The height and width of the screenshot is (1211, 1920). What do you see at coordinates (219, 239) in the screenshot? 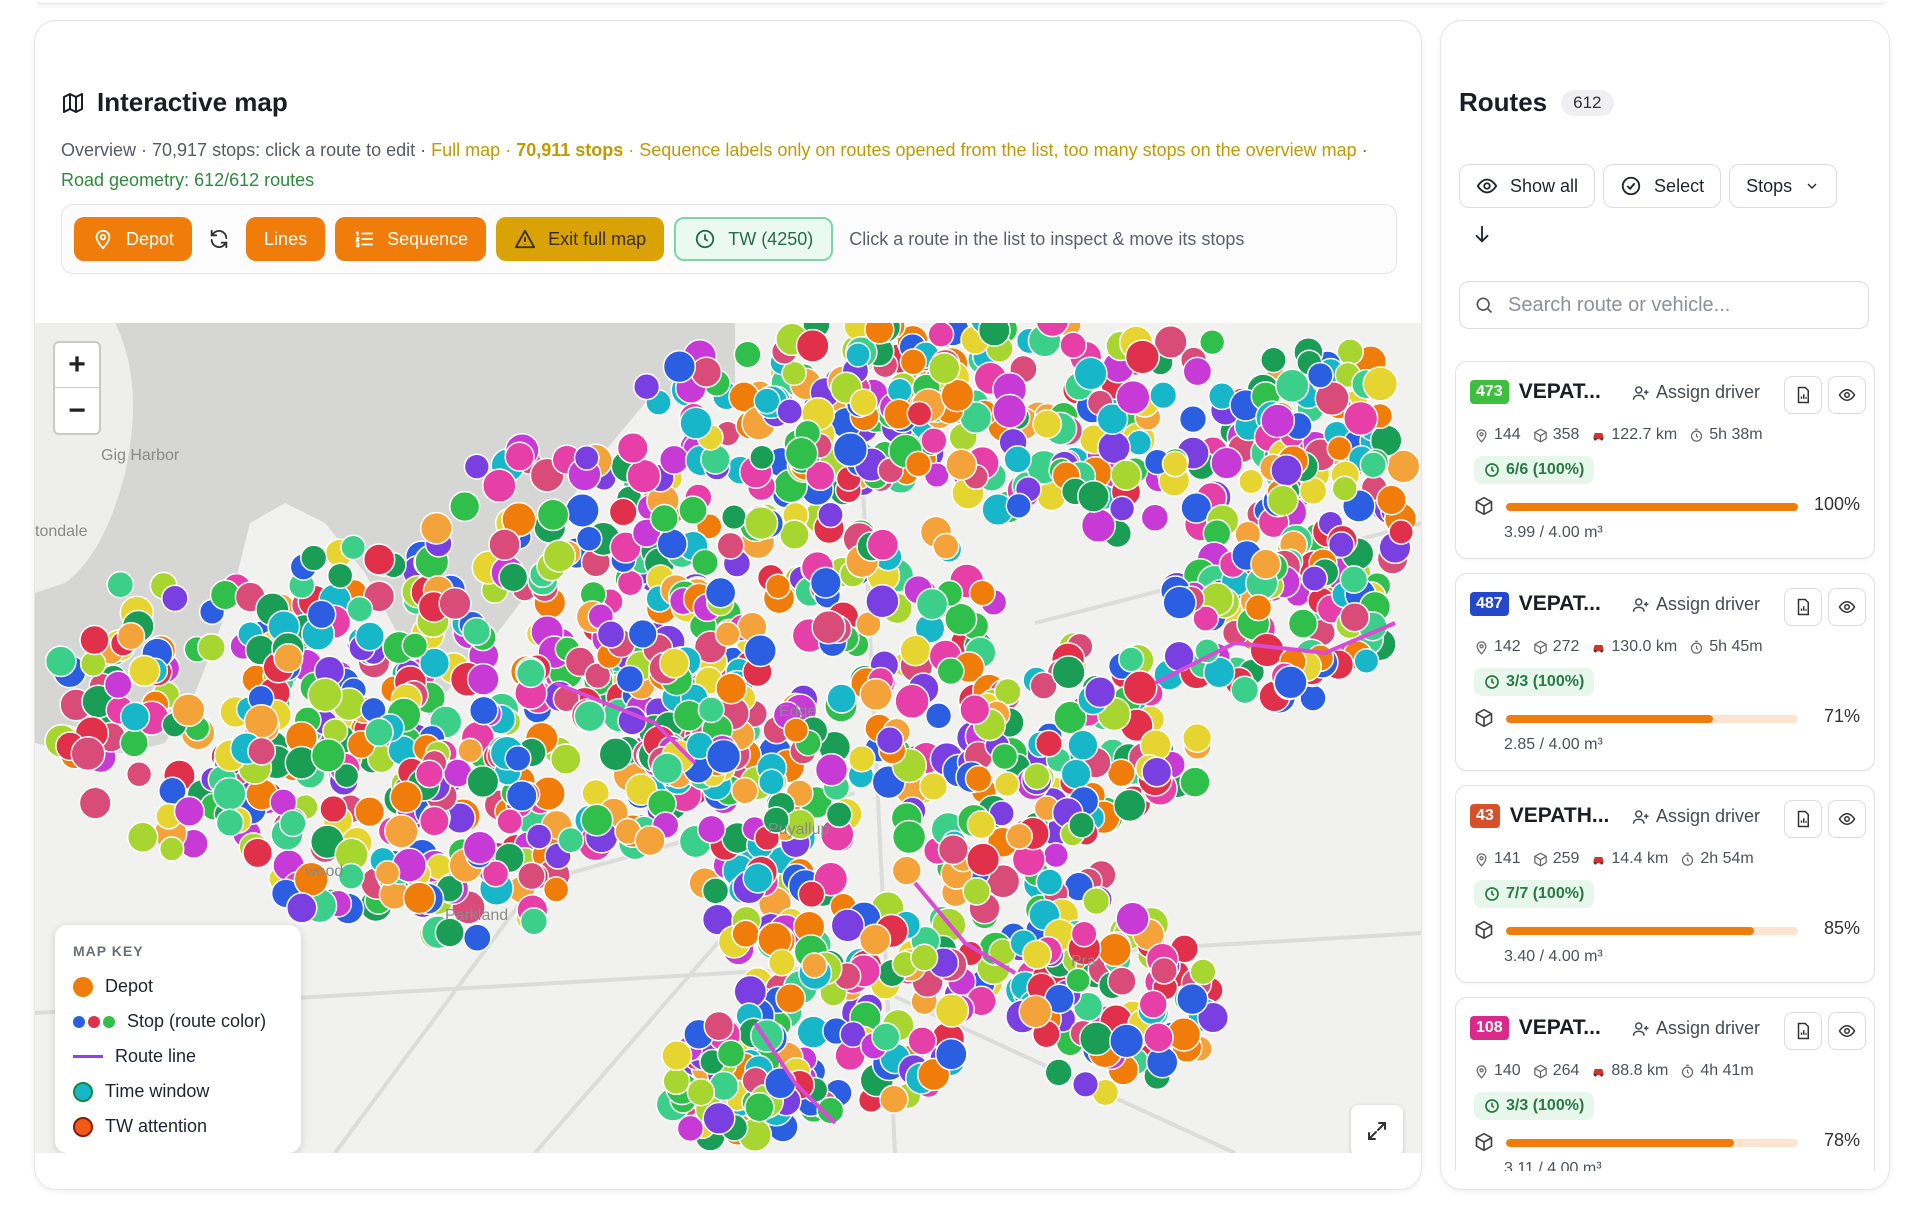
I see `refresh-button` at bounding box center [219, 239].